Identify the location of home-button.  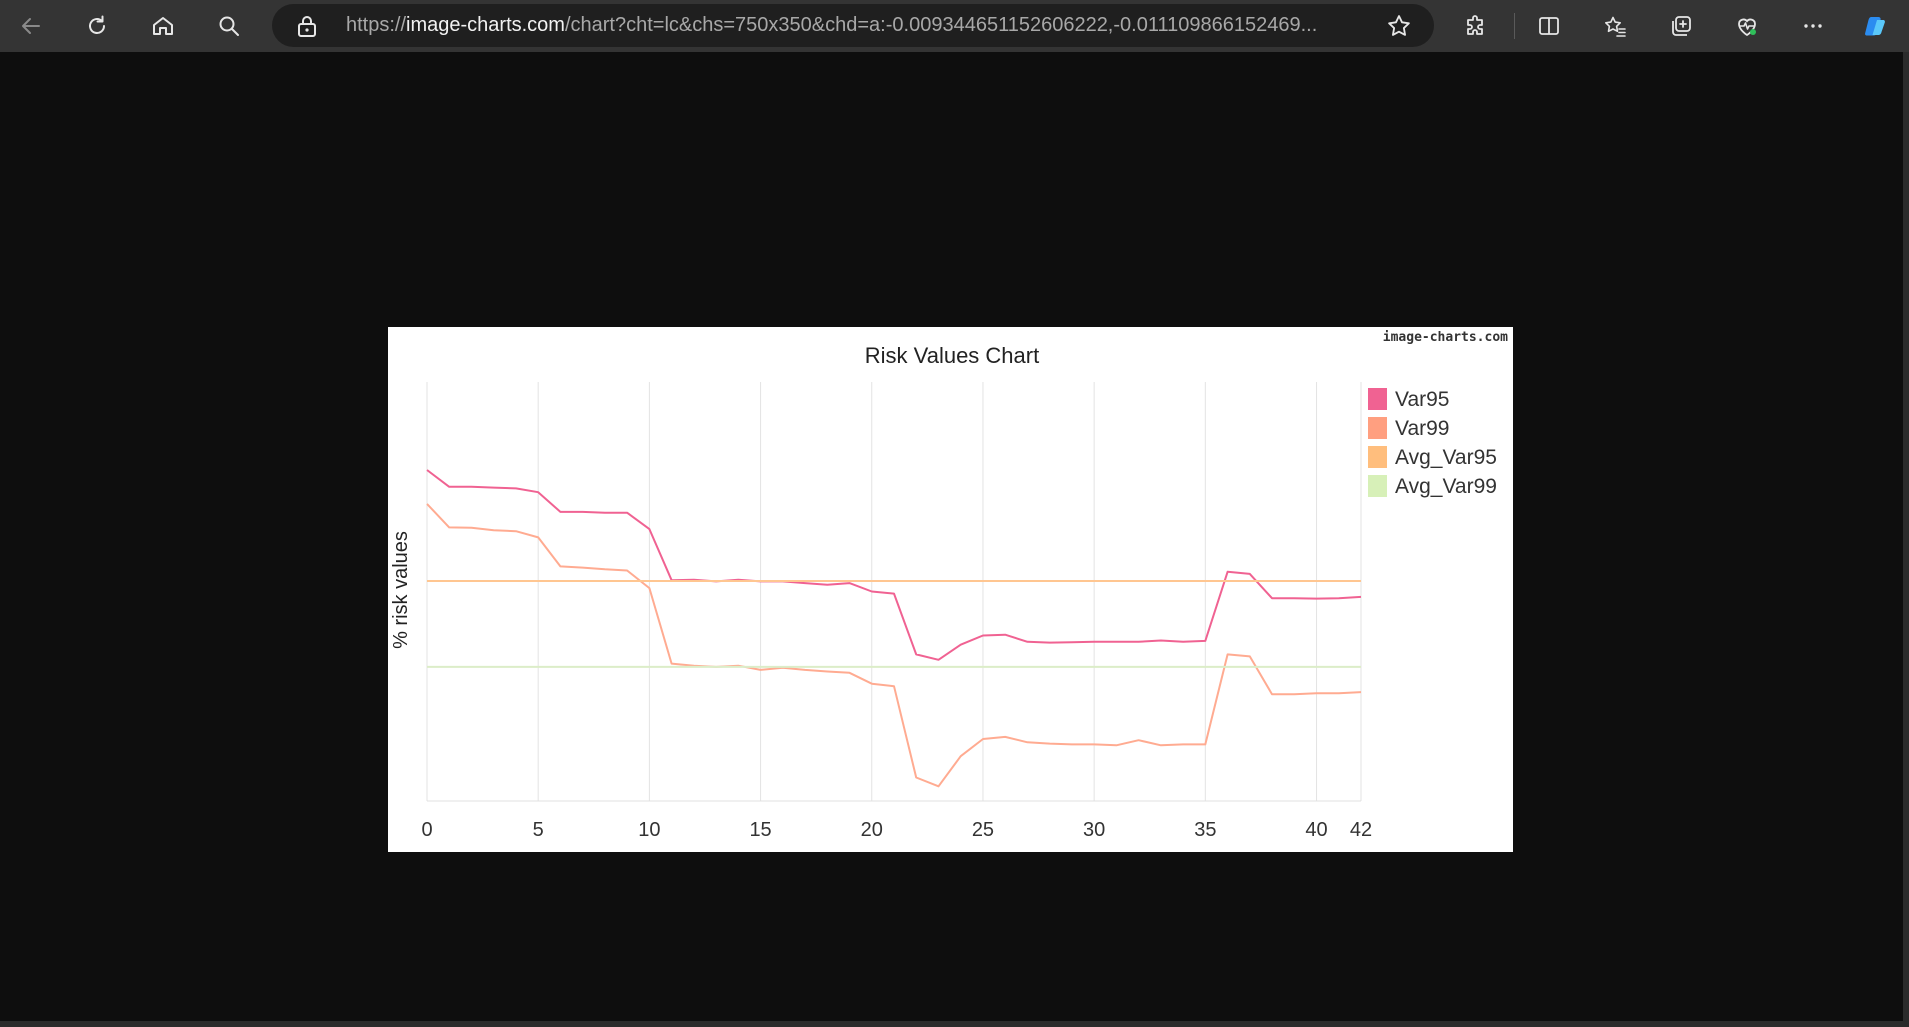
(163, 26).